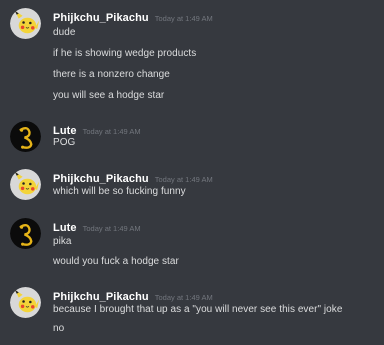 The image size is (384, 345). Describe the element at coordinates (59, 328) in the screenshot. I see `message-text: no` at that location.